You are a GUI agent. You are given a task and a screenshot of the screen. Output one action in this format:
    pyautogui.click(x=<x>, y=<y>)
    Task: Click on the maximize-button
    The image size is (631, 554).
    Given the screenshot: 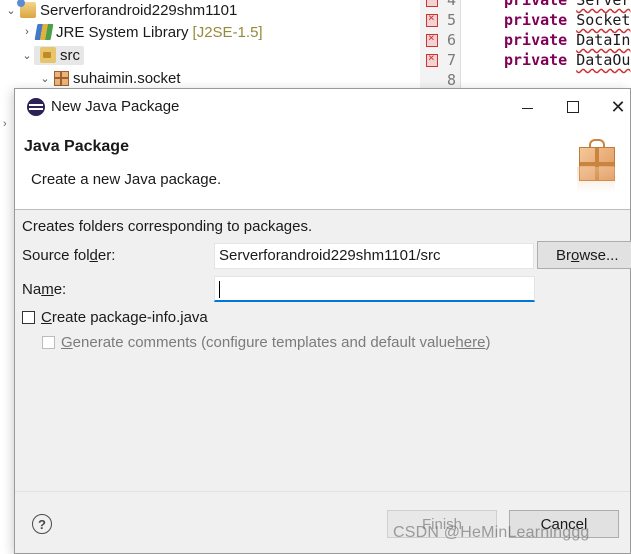 What is the action you would take?
    pyautogui.click(x=573, y=107)
    